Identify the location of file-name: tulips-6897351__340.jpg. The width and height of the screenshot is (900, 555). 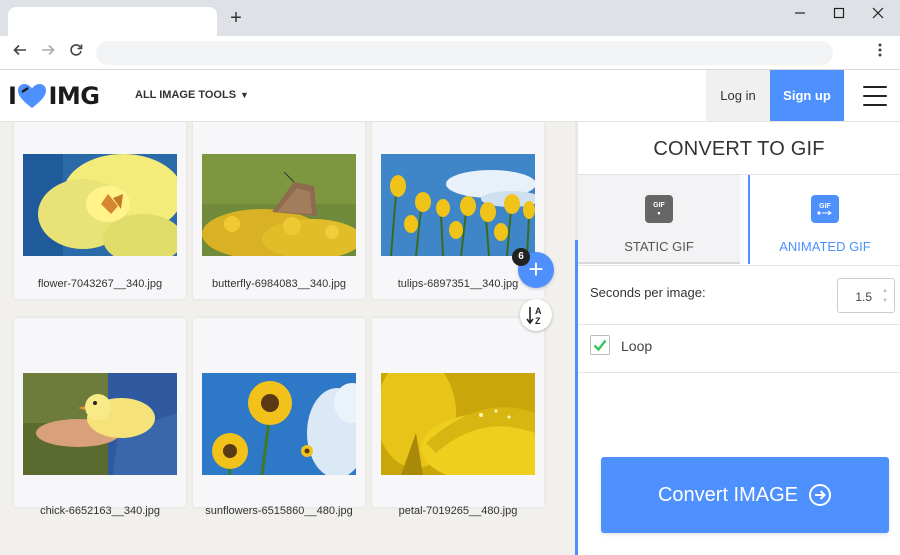
(458, 284).